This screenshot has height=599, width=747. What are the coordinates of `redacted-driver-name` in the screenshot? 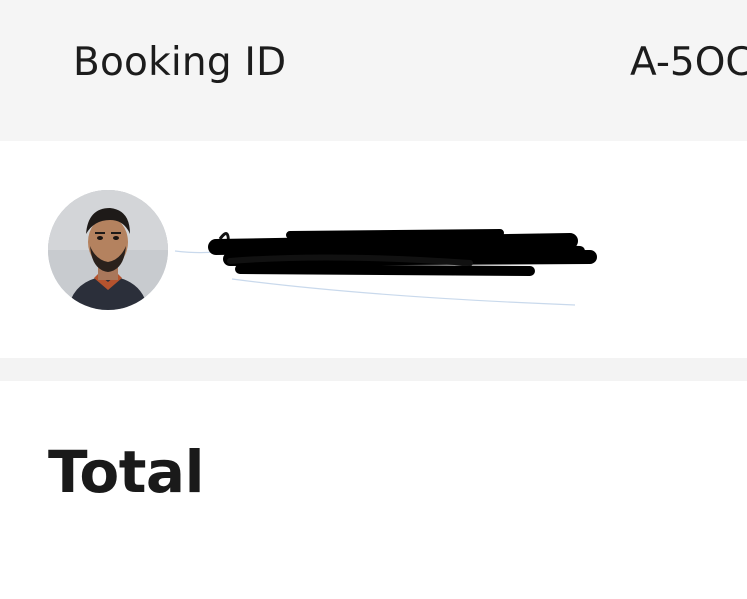 It's located at (385, 267).